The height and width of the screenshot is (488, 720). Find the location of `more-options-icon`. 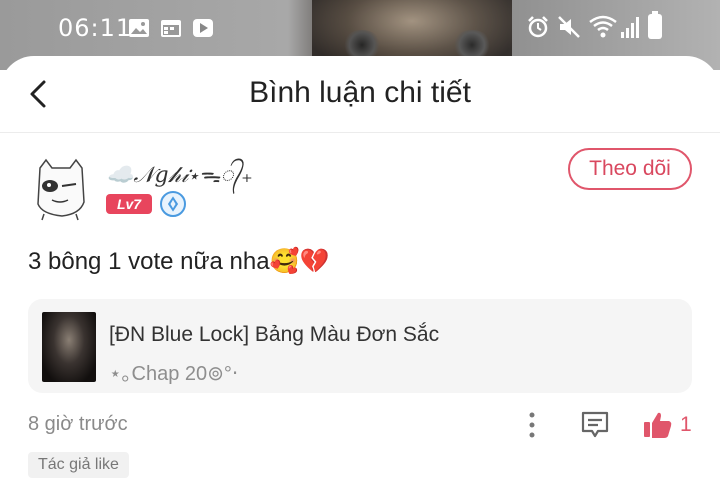

more-options-icon is located at coordinates (532, 425).